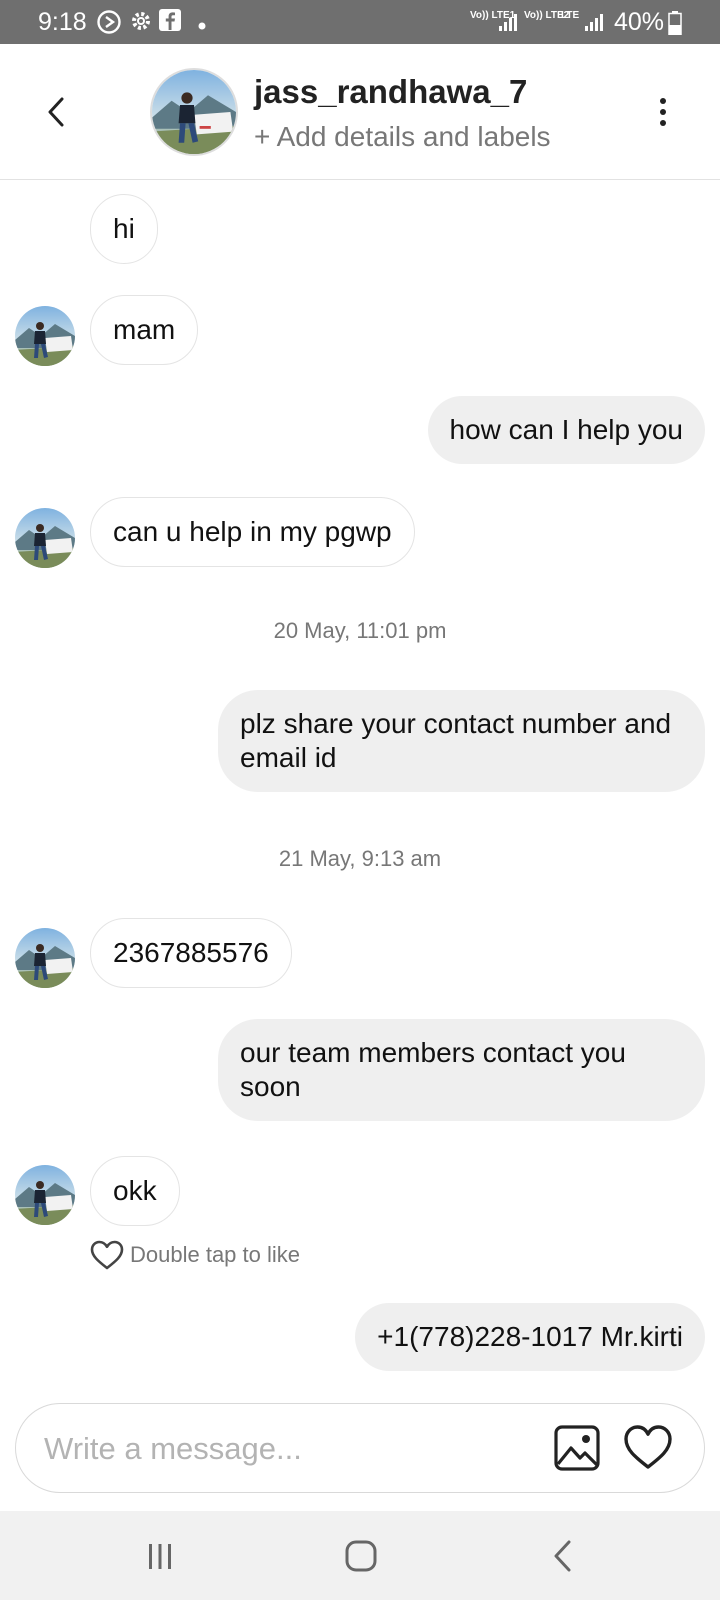 The width and height of the screenshot is (720, 1600). I want to click on message-outgoing: our team members contact you soon, so click(461, 1070).